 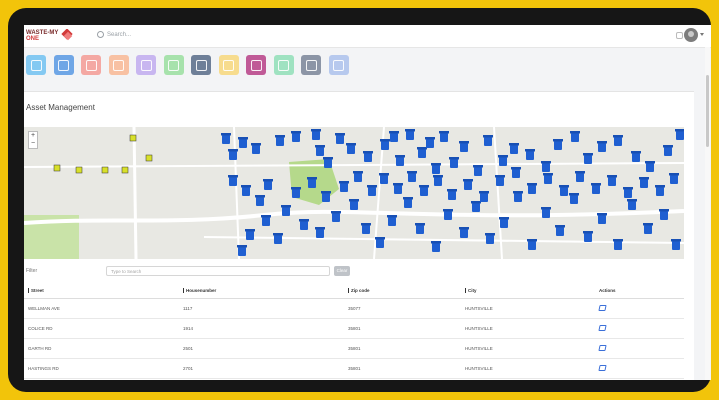 What do you see at coordinates (103, 291) in the screenshot?
I see `column-street: Street` at bounding box center [103, 291].